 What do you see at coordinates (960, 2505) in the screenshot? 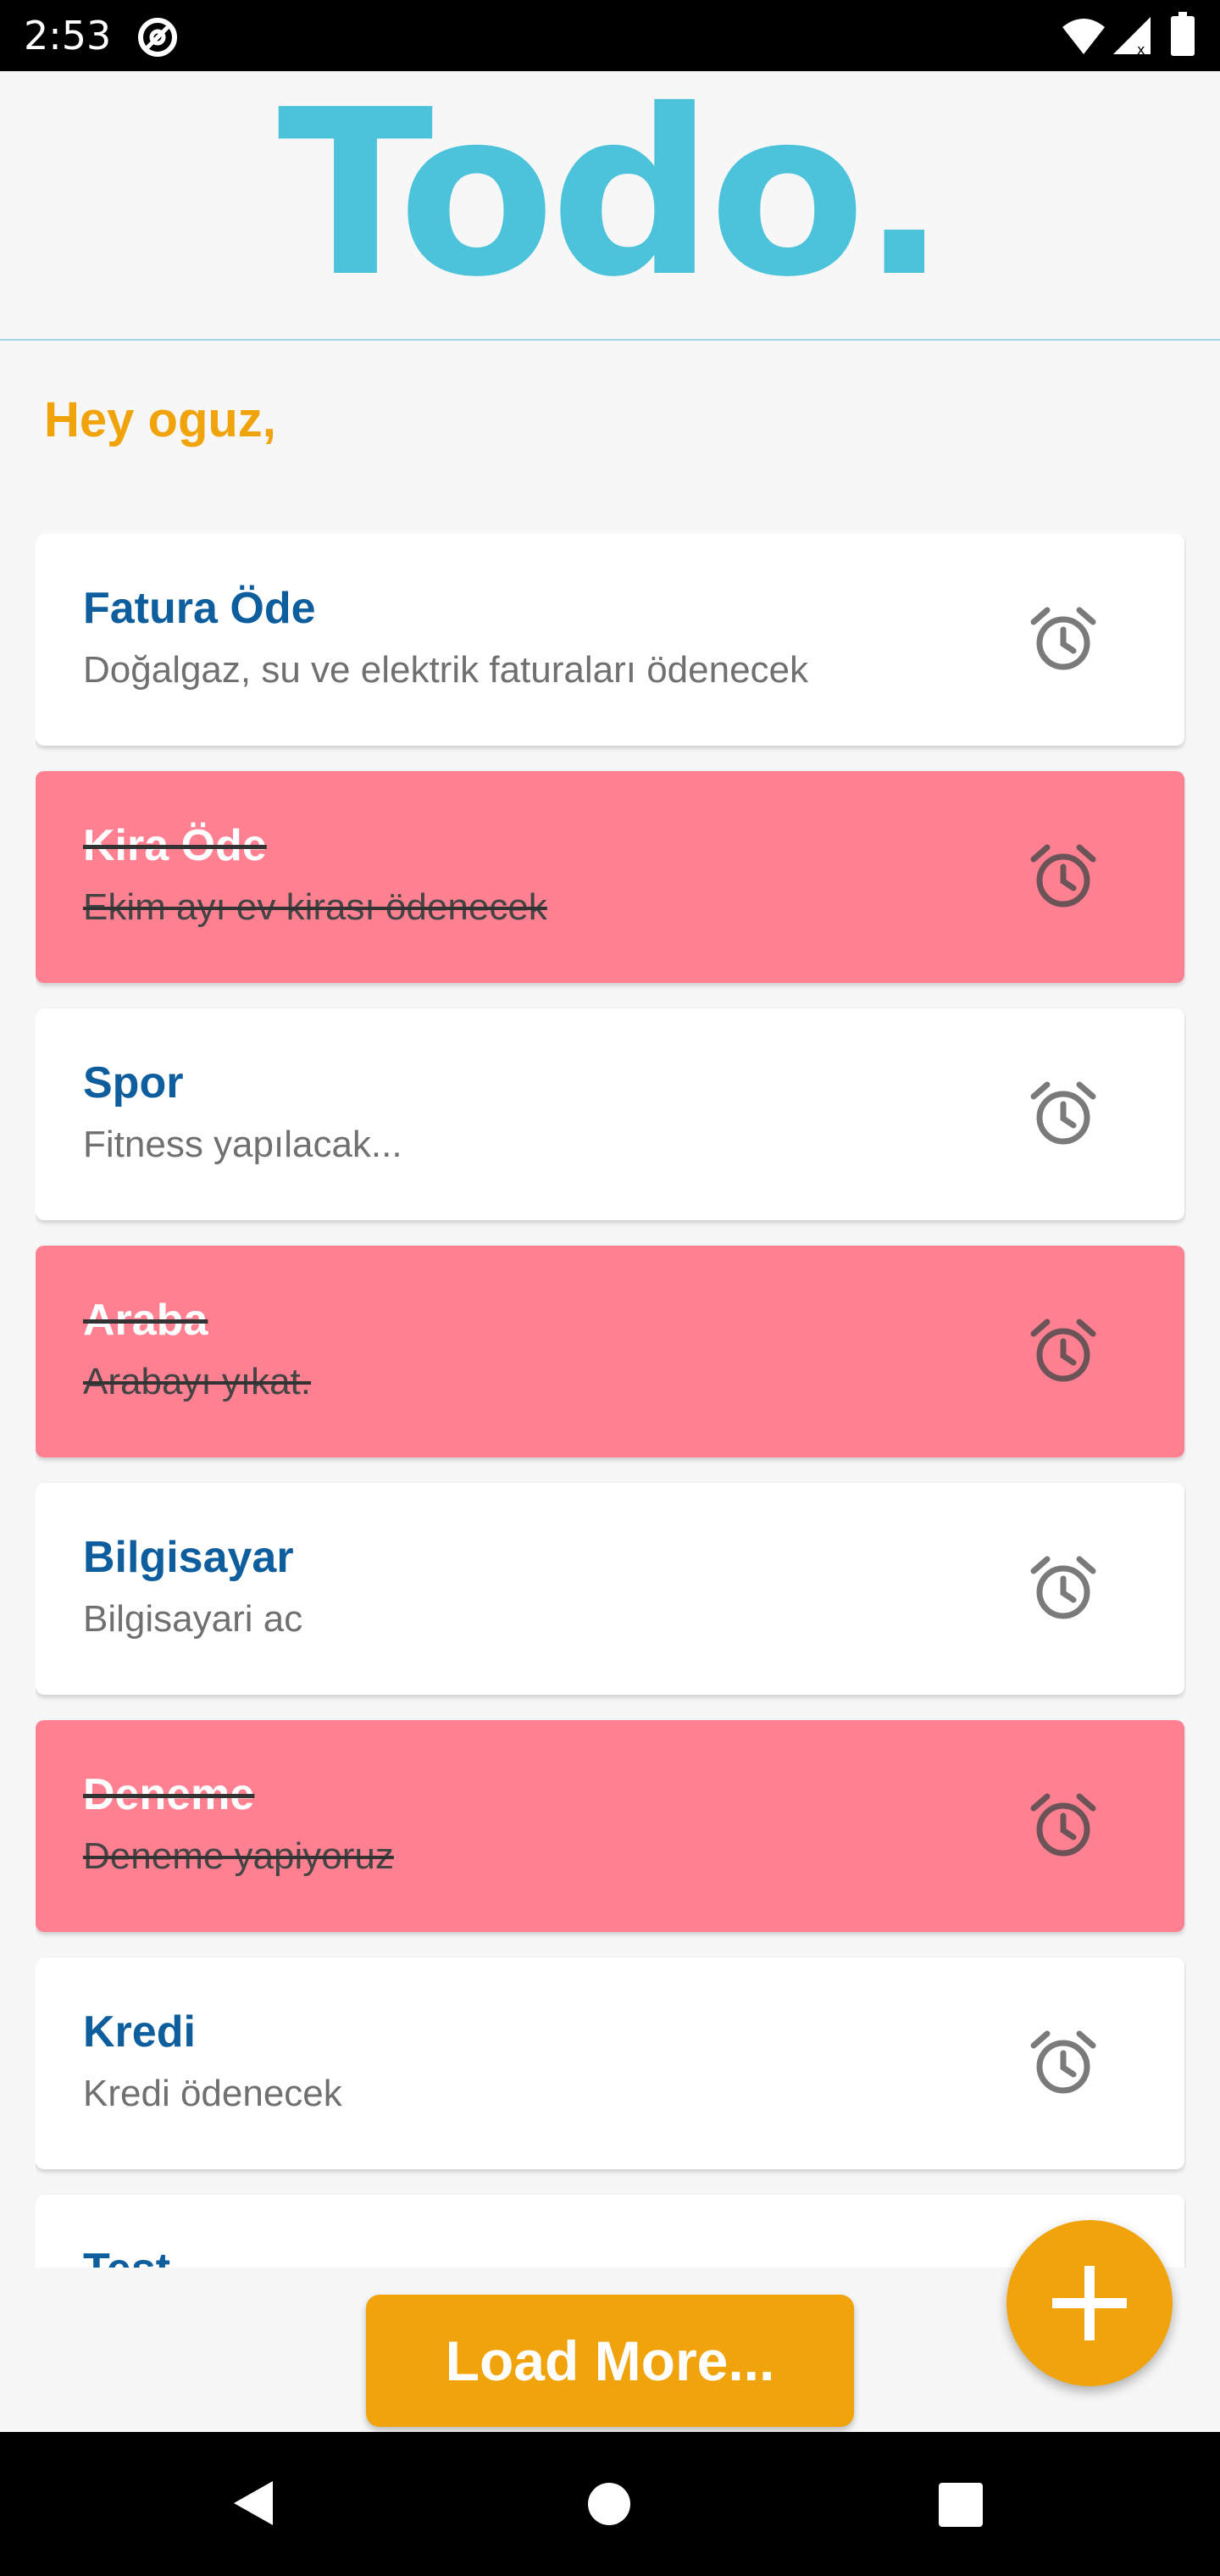
I see `recents-icon` at bounding box center [960, 2505].